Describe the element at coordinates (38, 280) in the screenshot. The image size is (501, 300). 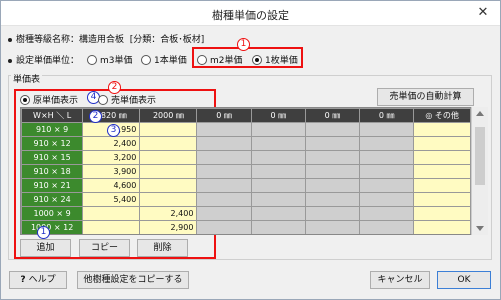
I see `help-button: ? ヘルプ` at that location.